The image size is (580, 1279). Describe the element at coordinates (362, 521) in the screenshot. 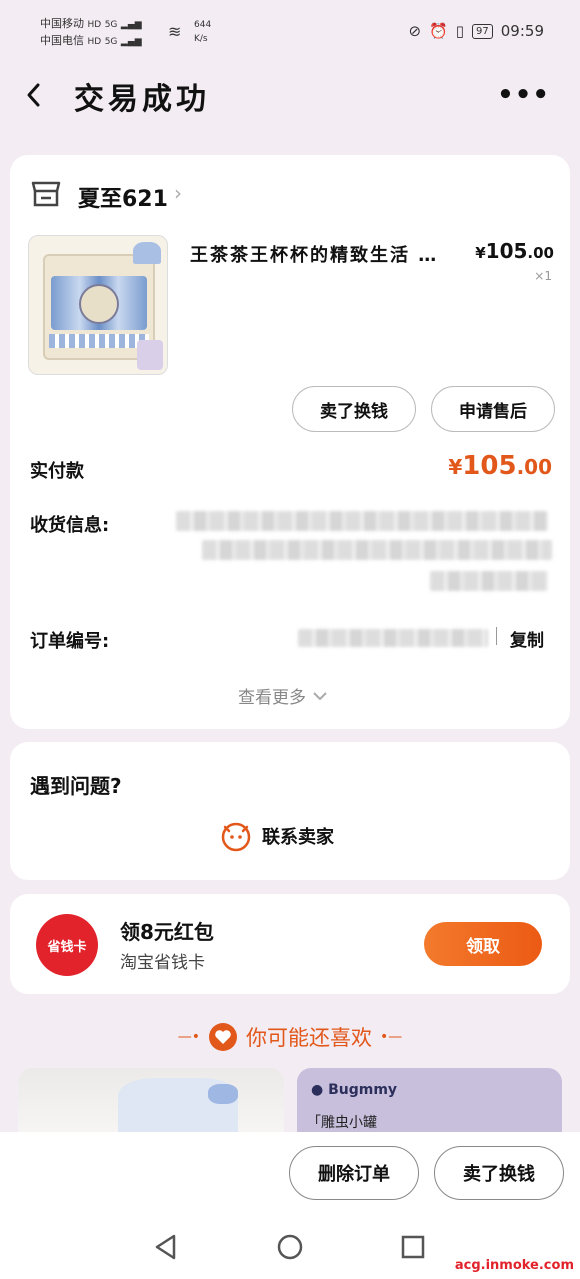

I see `address-line-1-redacted` at that location.